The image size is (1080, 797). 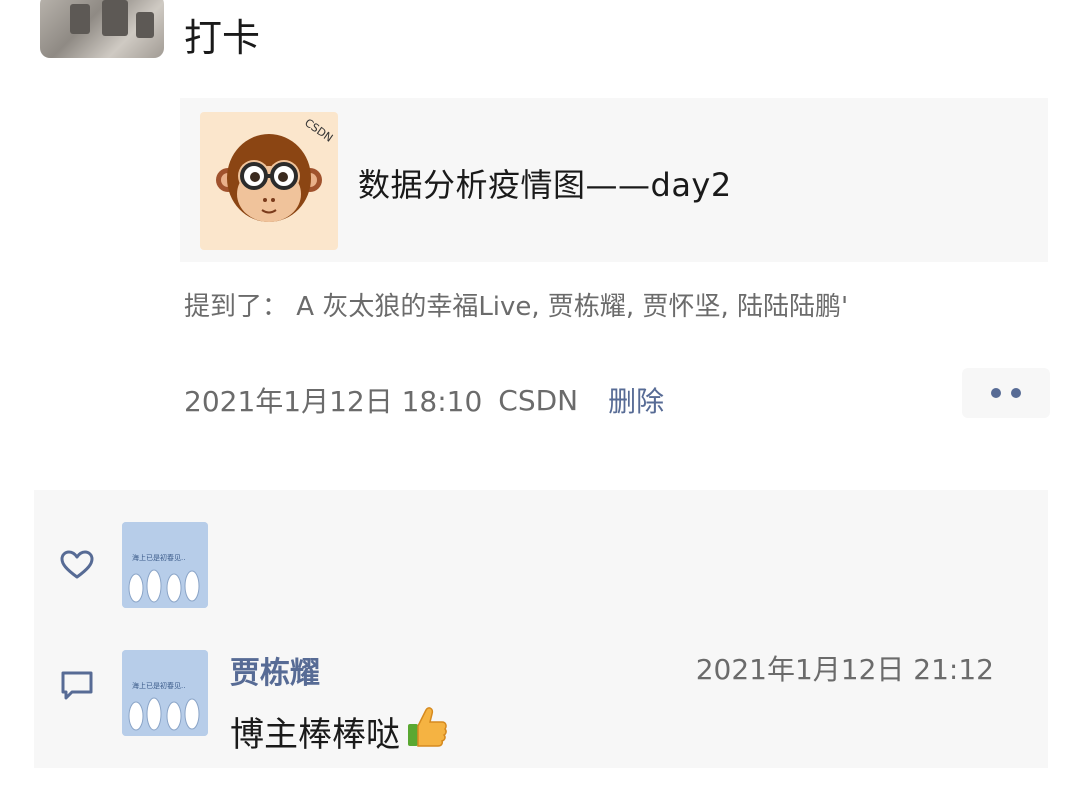 I want to click on post-time: 2021年1月12日 18:10, so click(x=333, y=401).